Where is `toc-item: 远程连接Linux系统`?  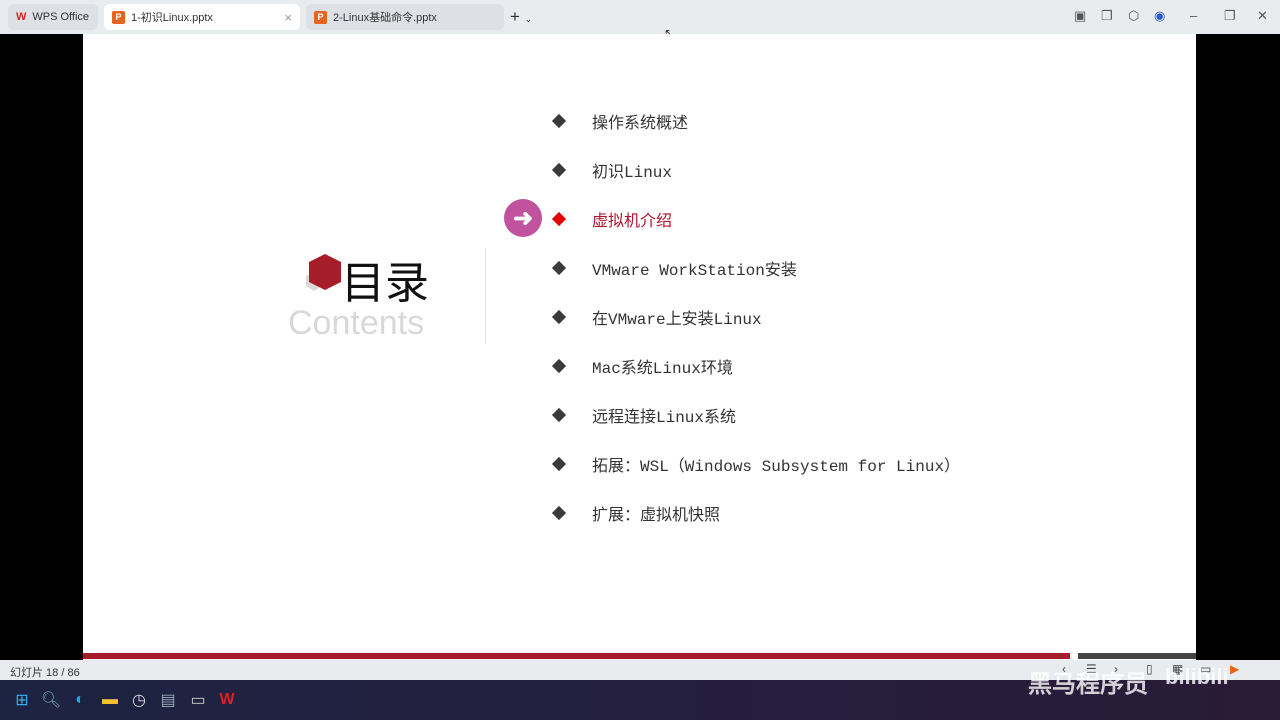 toc-item: 远程连接Linux系统 is located at coordinates (642, 415).